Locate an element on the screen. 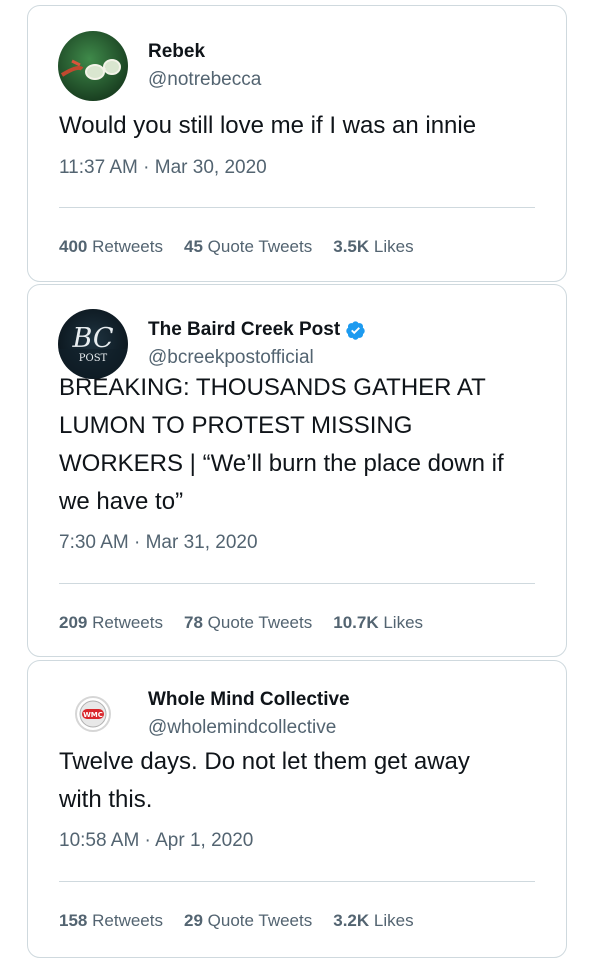 This screenshot has height=960, width=594. avatar-text: WMC is located at coordinates (93, 715).